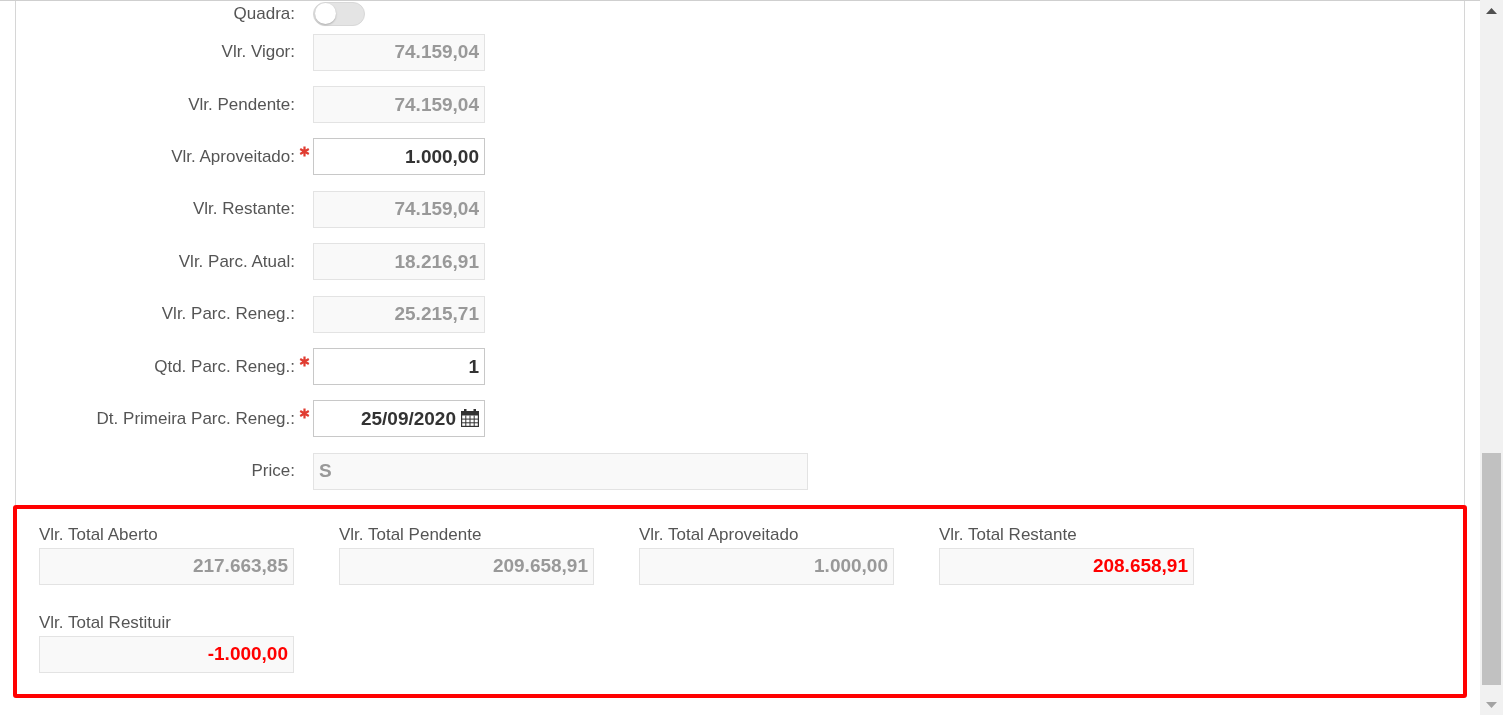 This screenshot has width=1503, height=715. Describe the element at coordinates (227, 314) in the screenshot. I see `field-label: Vlr. Parc. Reneg.:` at that location.